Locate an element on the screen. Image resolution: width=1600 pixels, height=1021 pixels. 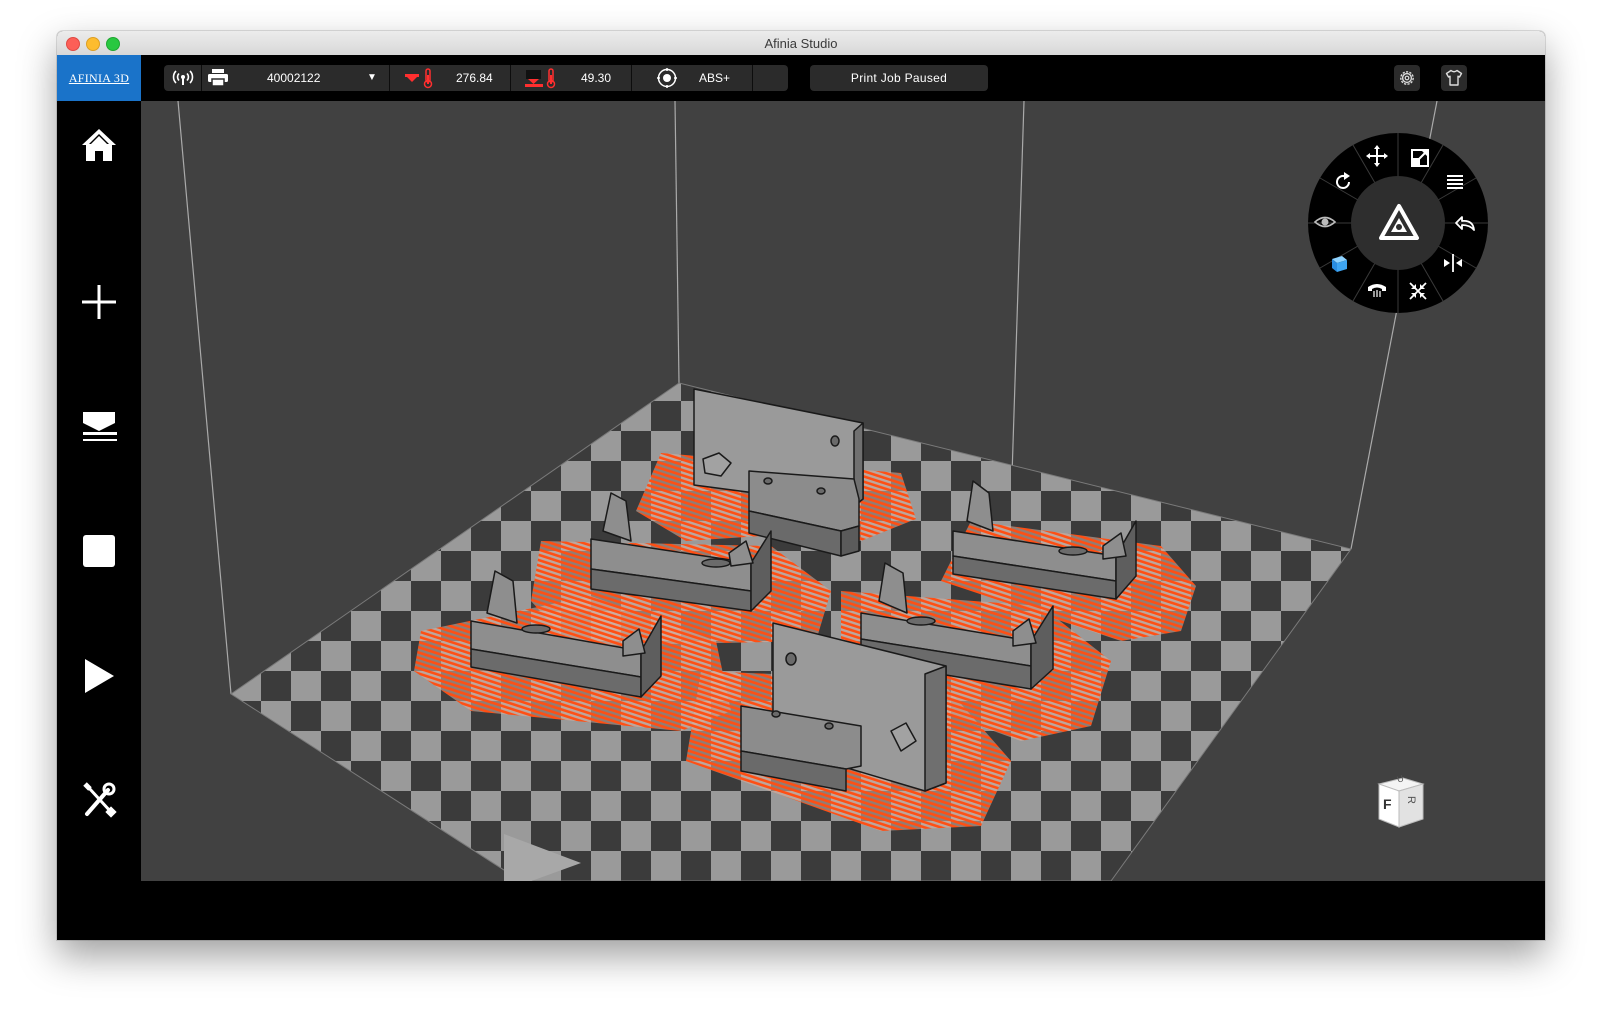
mirror-icon is located at coordinates (1453, 263).